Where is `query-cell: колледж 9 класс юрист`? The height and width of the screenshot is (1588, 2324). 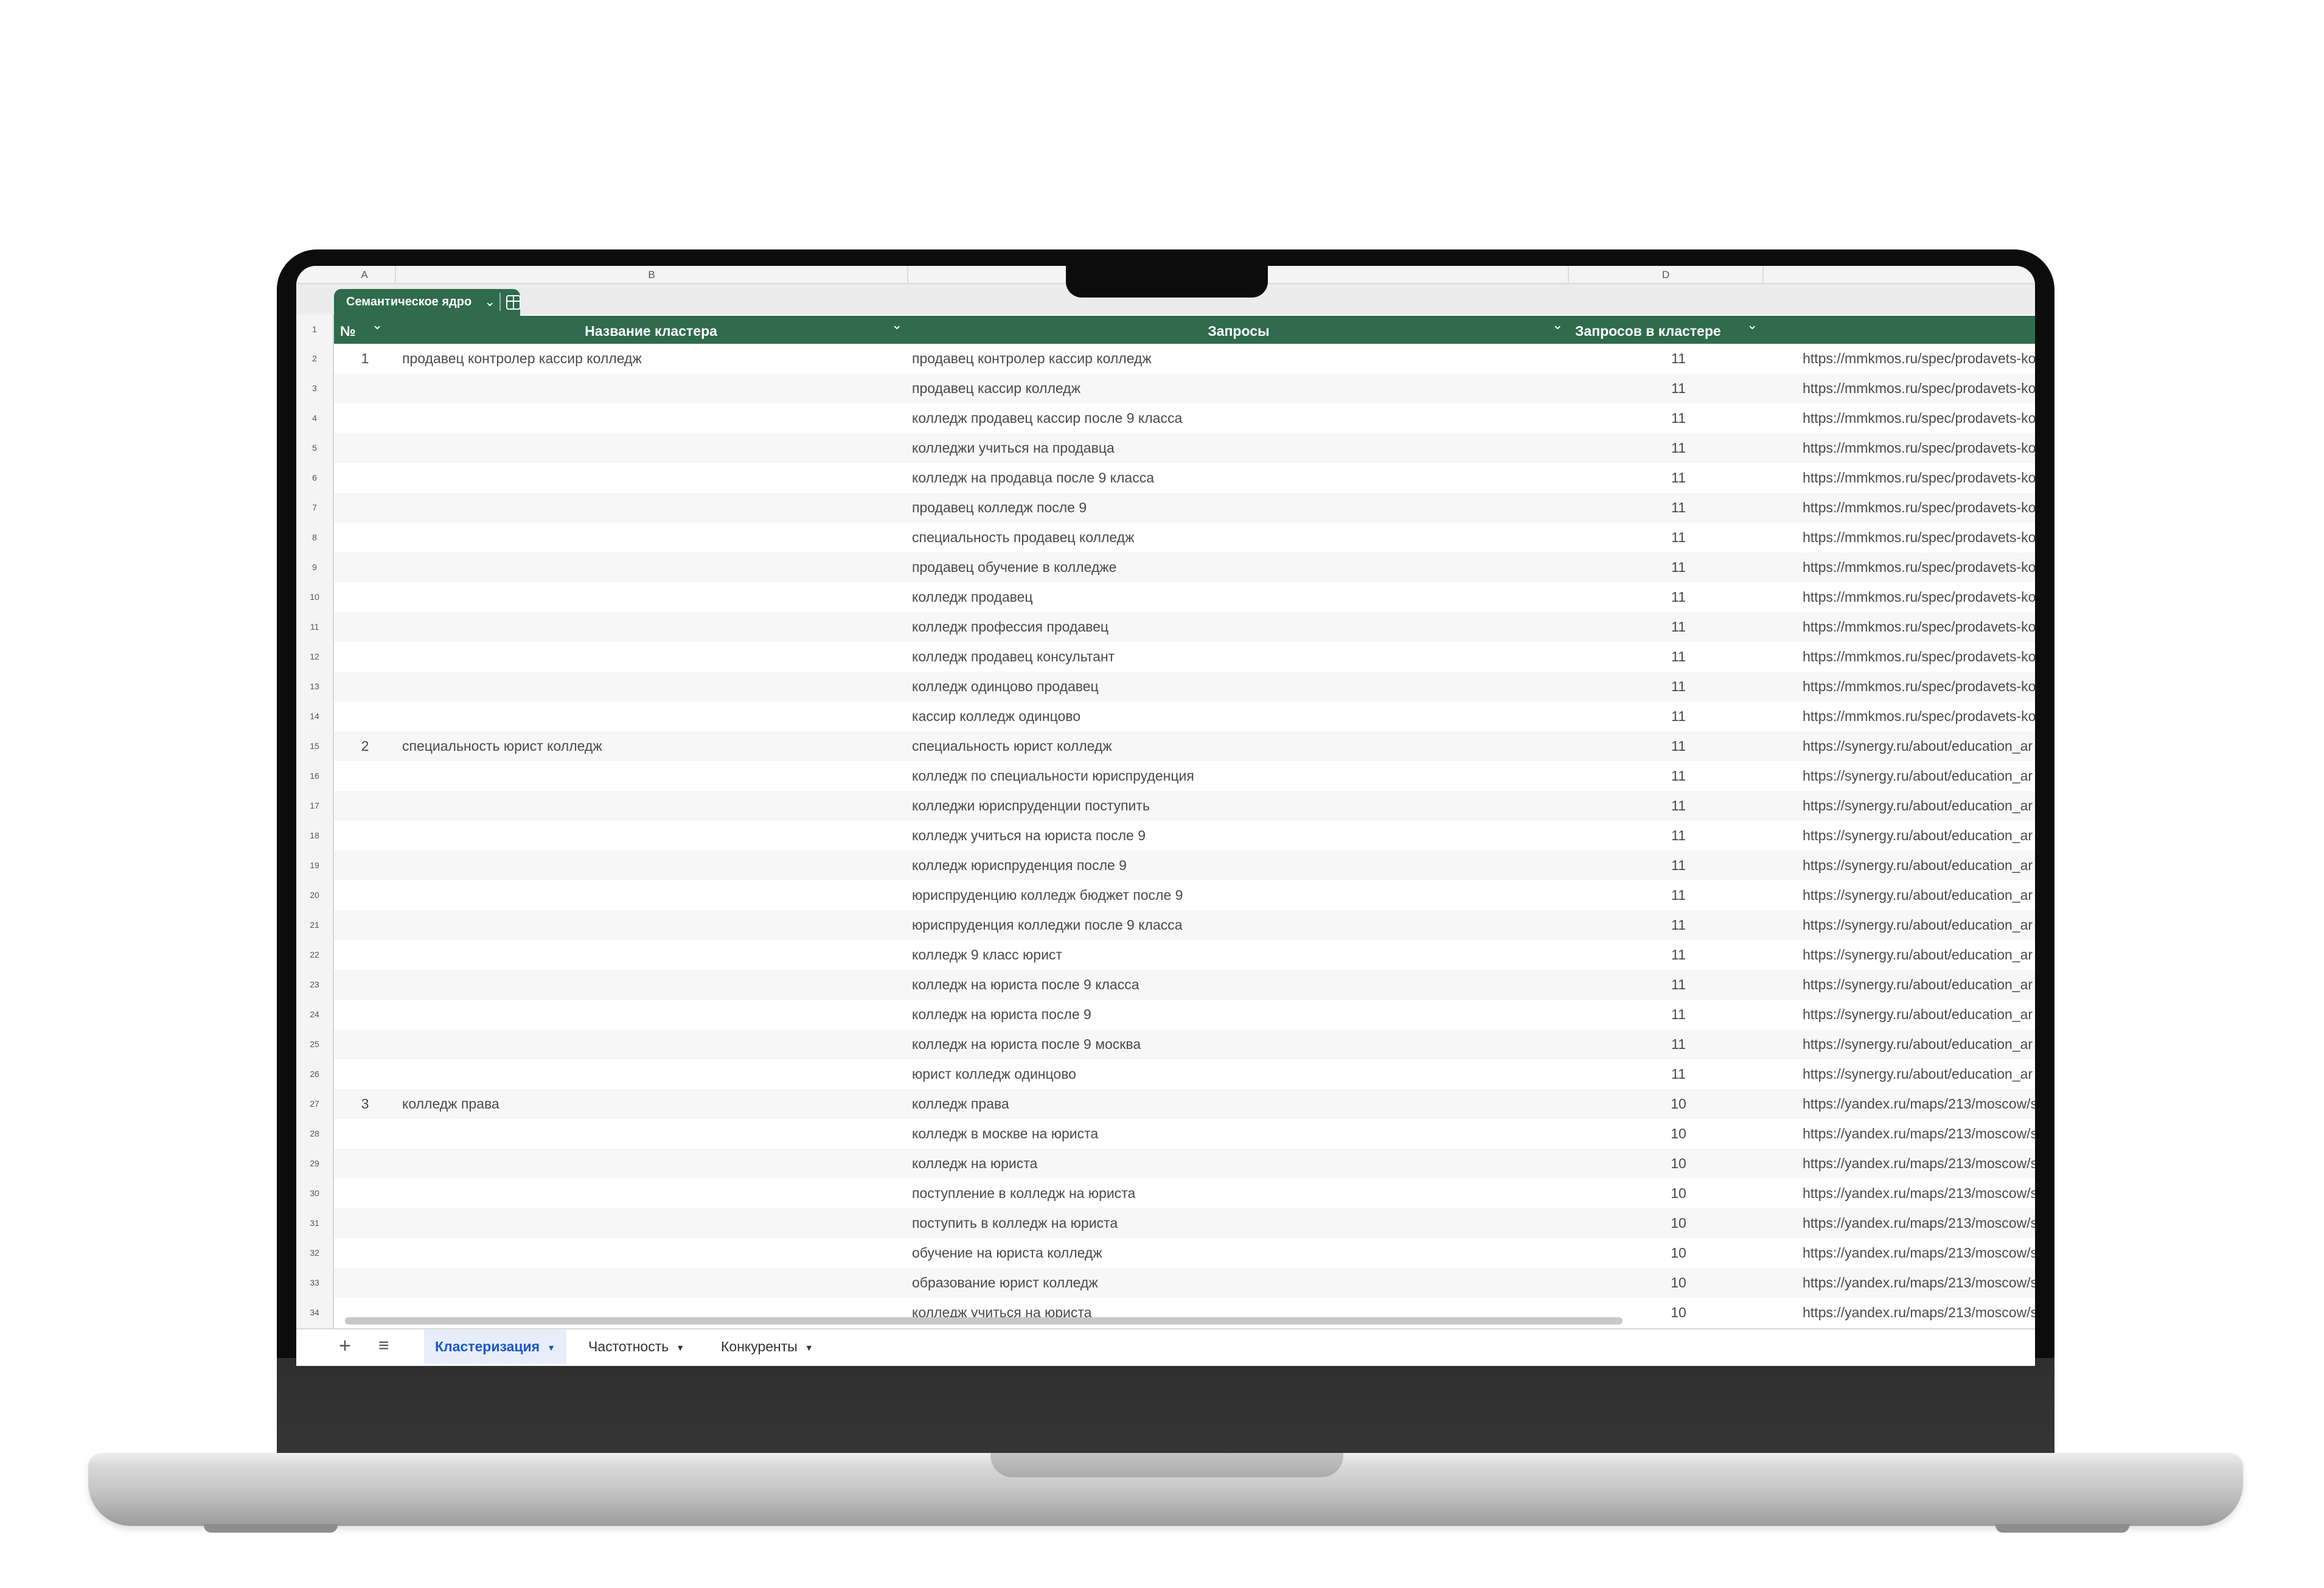 query-cell: колледж 9 класс юрист is located at coordinates (1240, 955).